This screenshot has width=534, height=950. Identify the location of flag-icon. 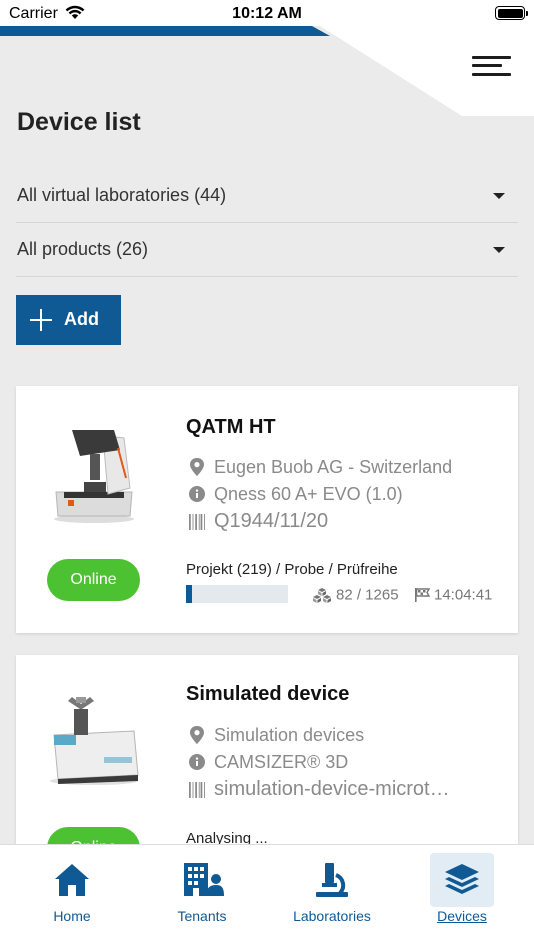
(423, 595).